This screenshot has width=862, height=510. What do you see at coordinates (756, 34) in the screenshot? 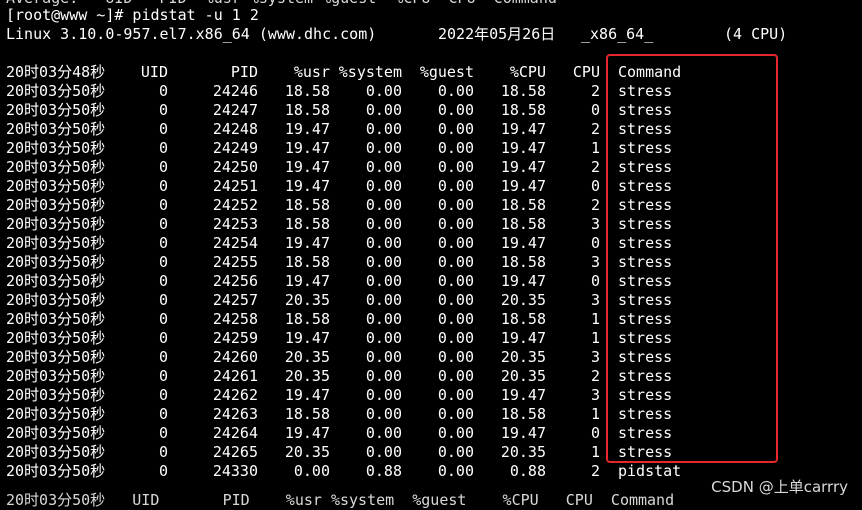
I see `cpu-count: (4 CPU)` at bounding box center [756, 34].